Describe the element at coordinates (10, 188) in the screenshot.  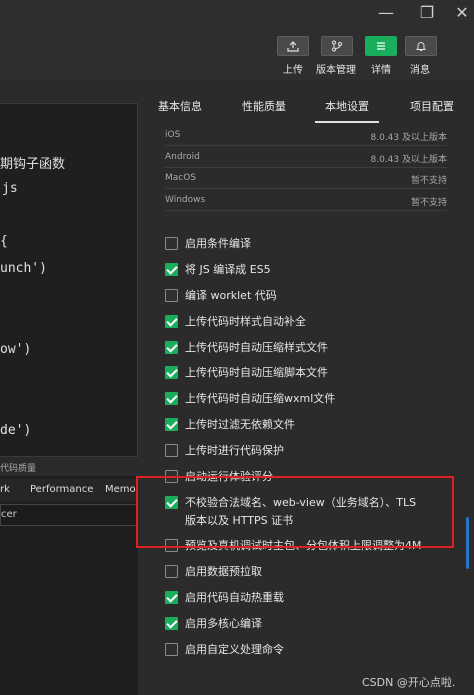
I see `code-line: js` at that location.